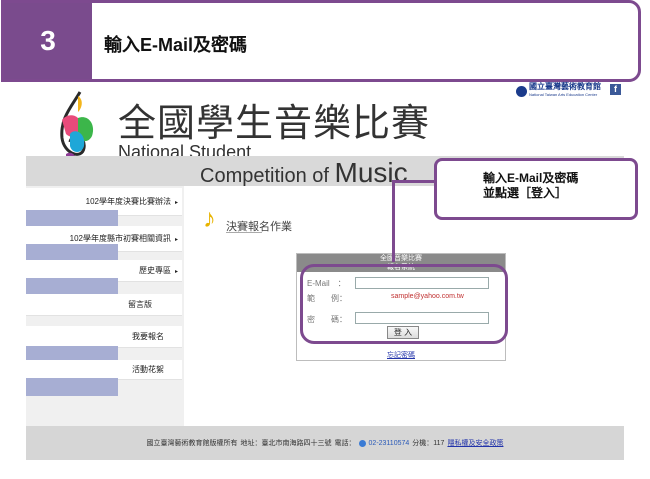 The width and height of the screenshot is (650, 479). I want to click on music-note-icon: ♪, so click(209, 218).